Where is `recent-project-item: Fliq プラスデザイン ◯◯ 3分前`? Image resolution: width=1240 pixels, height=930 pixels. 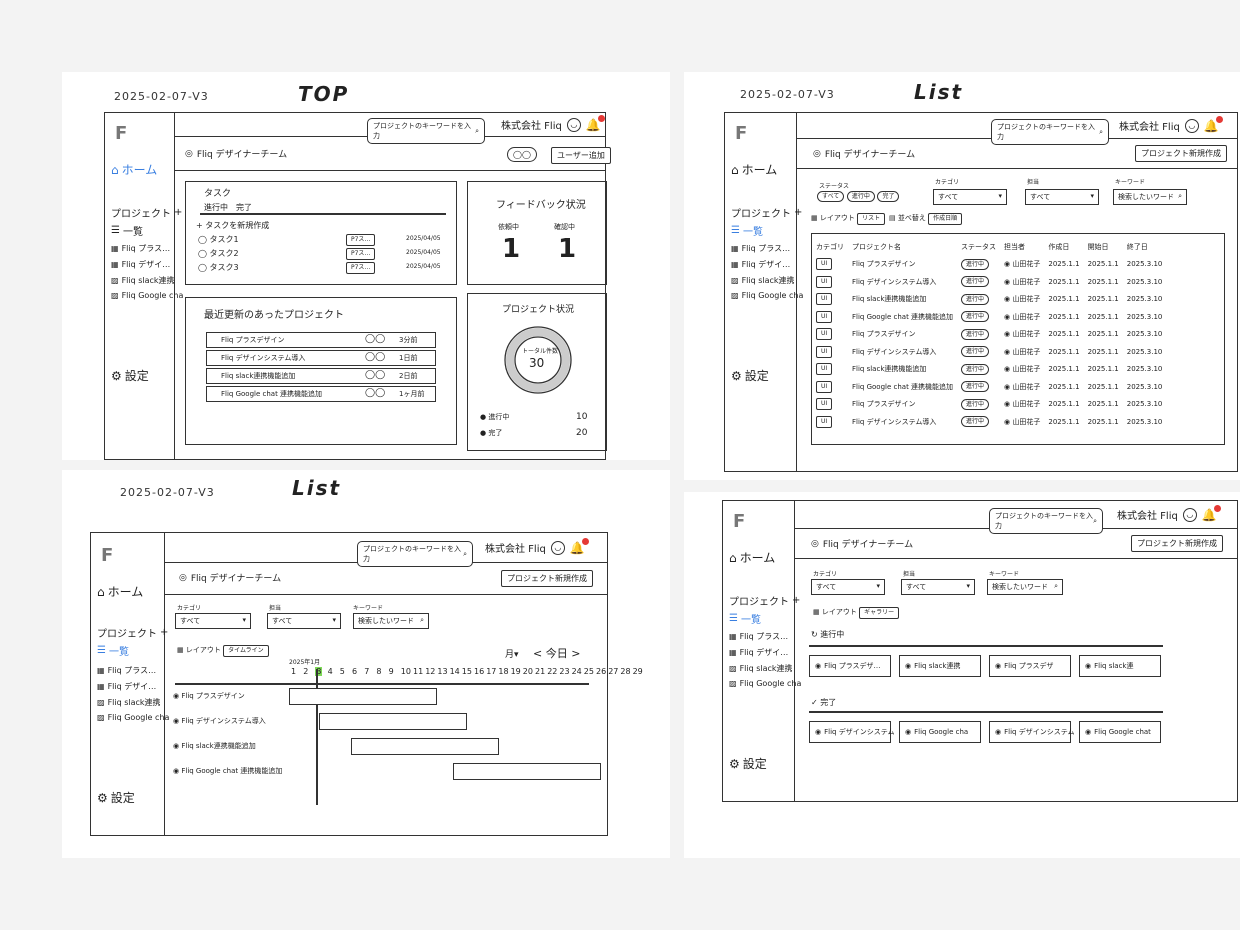 recent-project-item: Fliq プラスデザイン ◯◯ 3分前 is located at coordinates (321, 340).